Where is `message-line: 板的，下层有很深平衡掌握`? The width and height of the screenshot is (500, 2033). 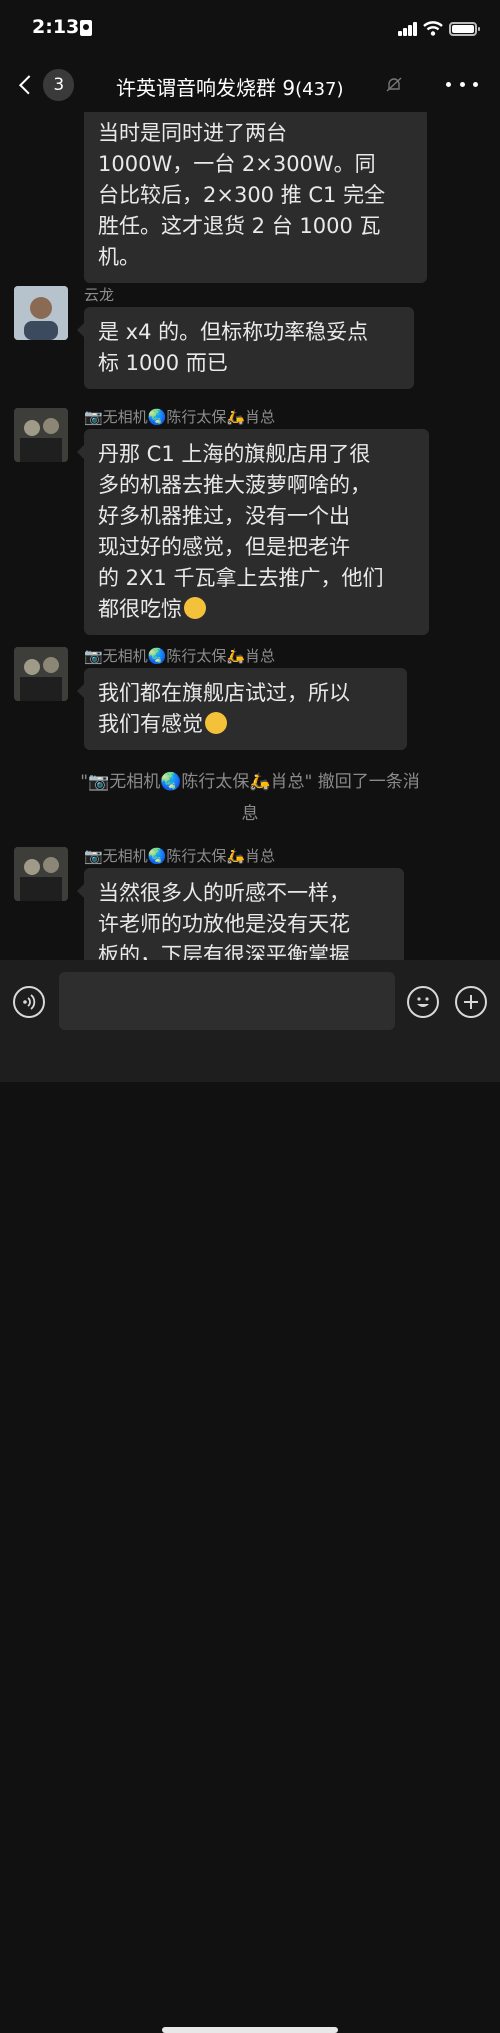
message-line: 板的，下层有很深平衡掌握 is located at coordinates (224, 951).